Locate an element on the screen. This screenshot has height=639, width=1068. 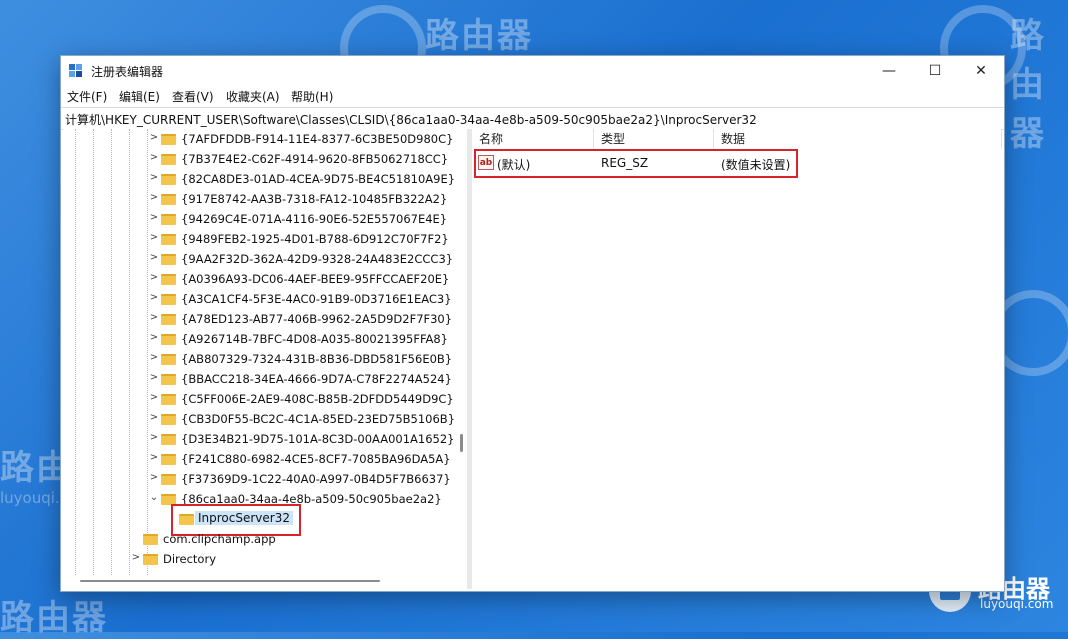
tree-key-label: {A3CA1CF4-5F3E-4AC0-91B9-0D3716E1EAC3} is located at coordinates (316, 299).